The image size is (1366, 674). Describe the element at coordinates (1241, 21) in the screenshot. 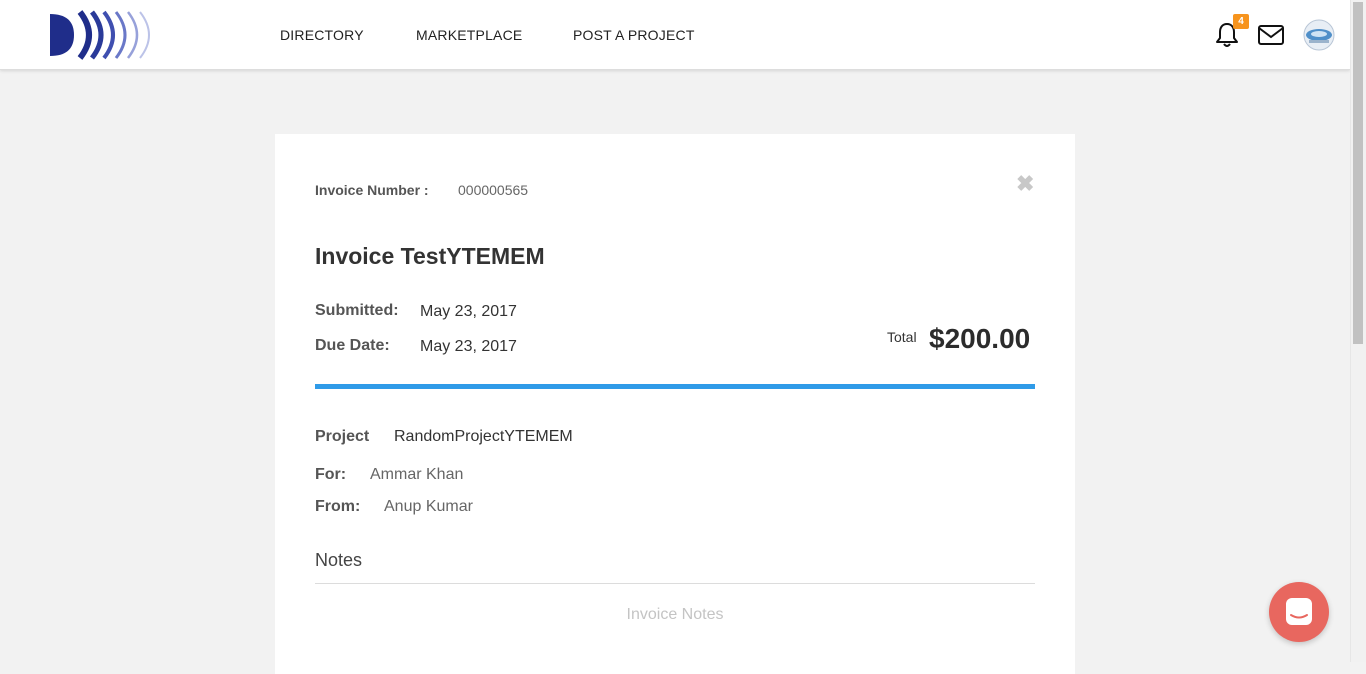

I see `notification-badge: 4` at that location.